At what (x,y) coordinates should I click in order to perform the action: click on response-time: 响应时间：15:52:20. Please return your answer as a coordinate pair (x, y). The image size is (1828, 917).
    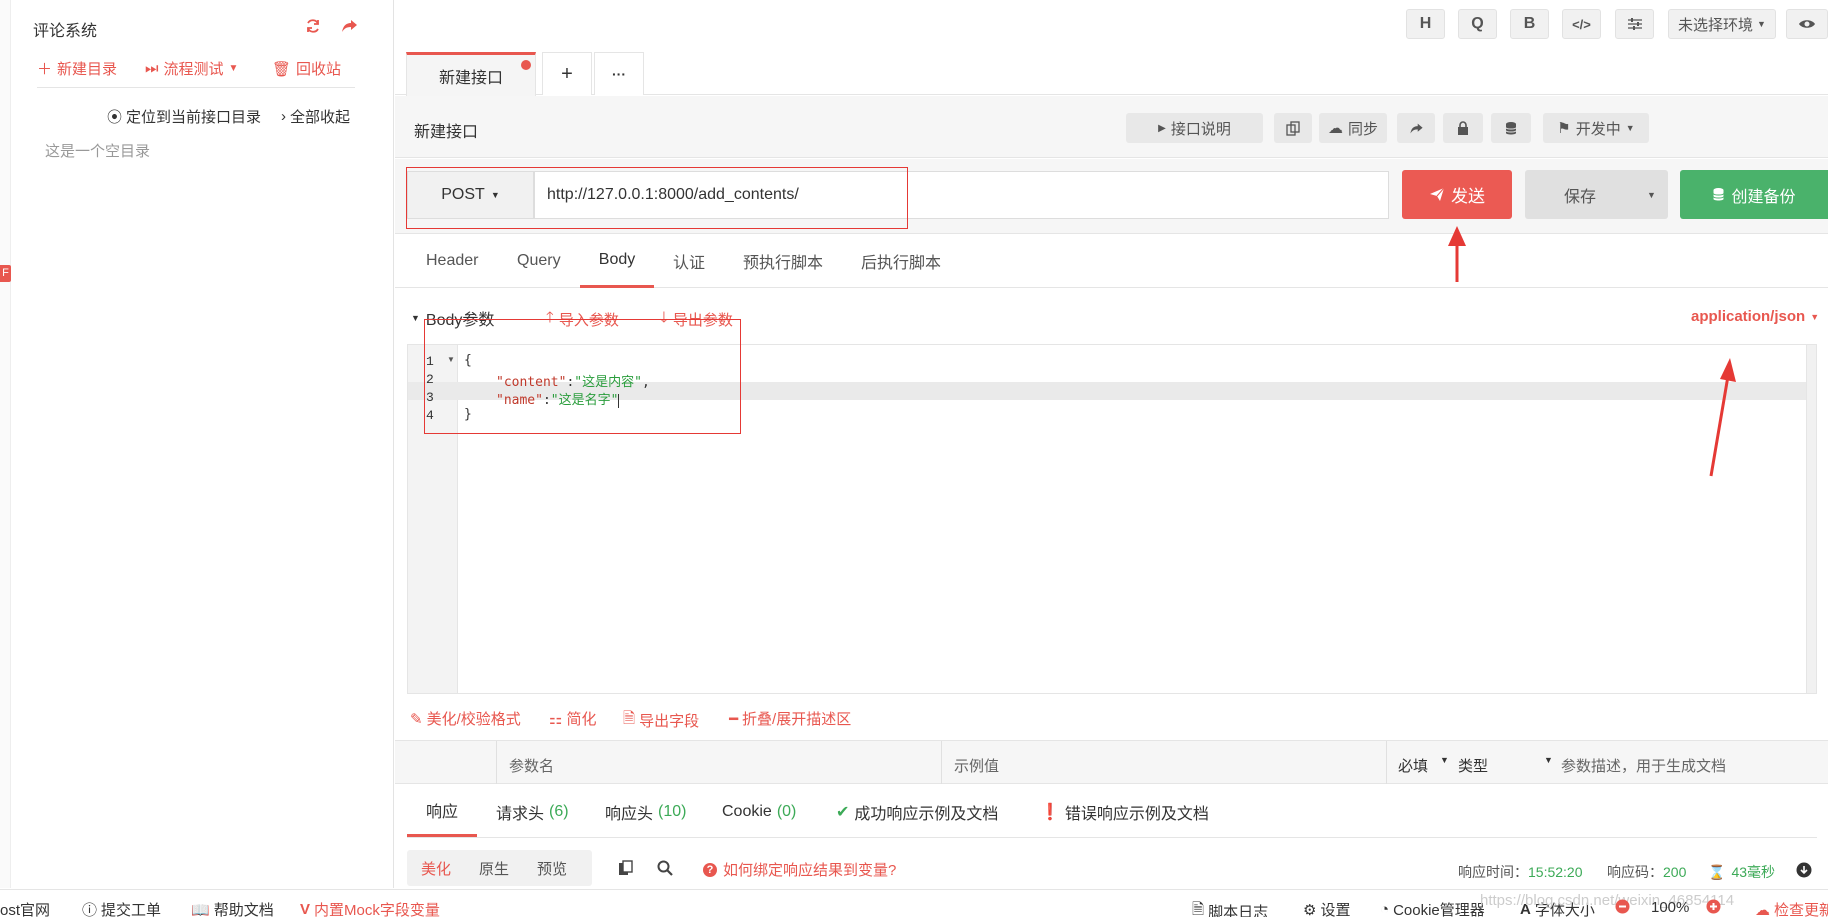
    Looking at the image, I should click on (1520, 872).